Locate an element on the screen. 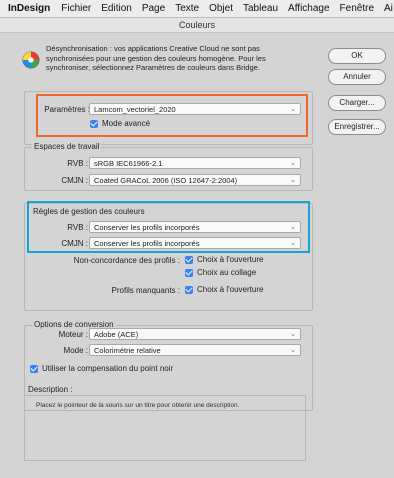 The height and width of the screenshot is (478, 394). ws-rgb-value: sRGB IEC61966-2.1 is located at coordinates (128, 163).